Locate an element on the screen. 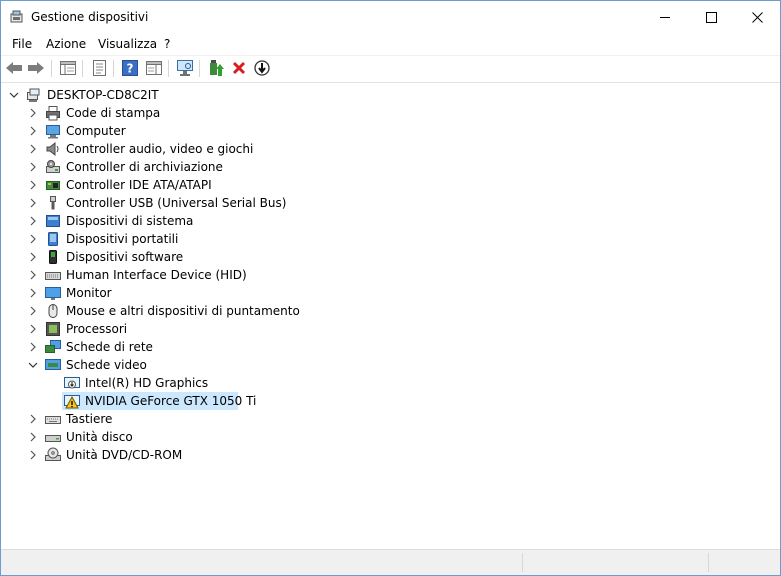 The width and height of the screenshot is (781, 576). tree-item-label: Unità disco is located at coordinates (99, 437).